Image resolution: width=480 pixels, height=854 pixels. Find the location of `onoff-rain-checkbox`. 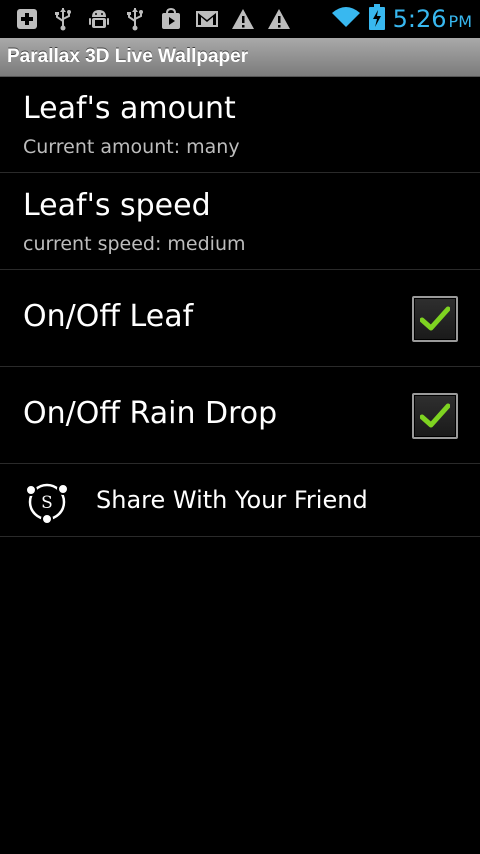

onoff-rain-checkbox is located at coordinates (435, 416).